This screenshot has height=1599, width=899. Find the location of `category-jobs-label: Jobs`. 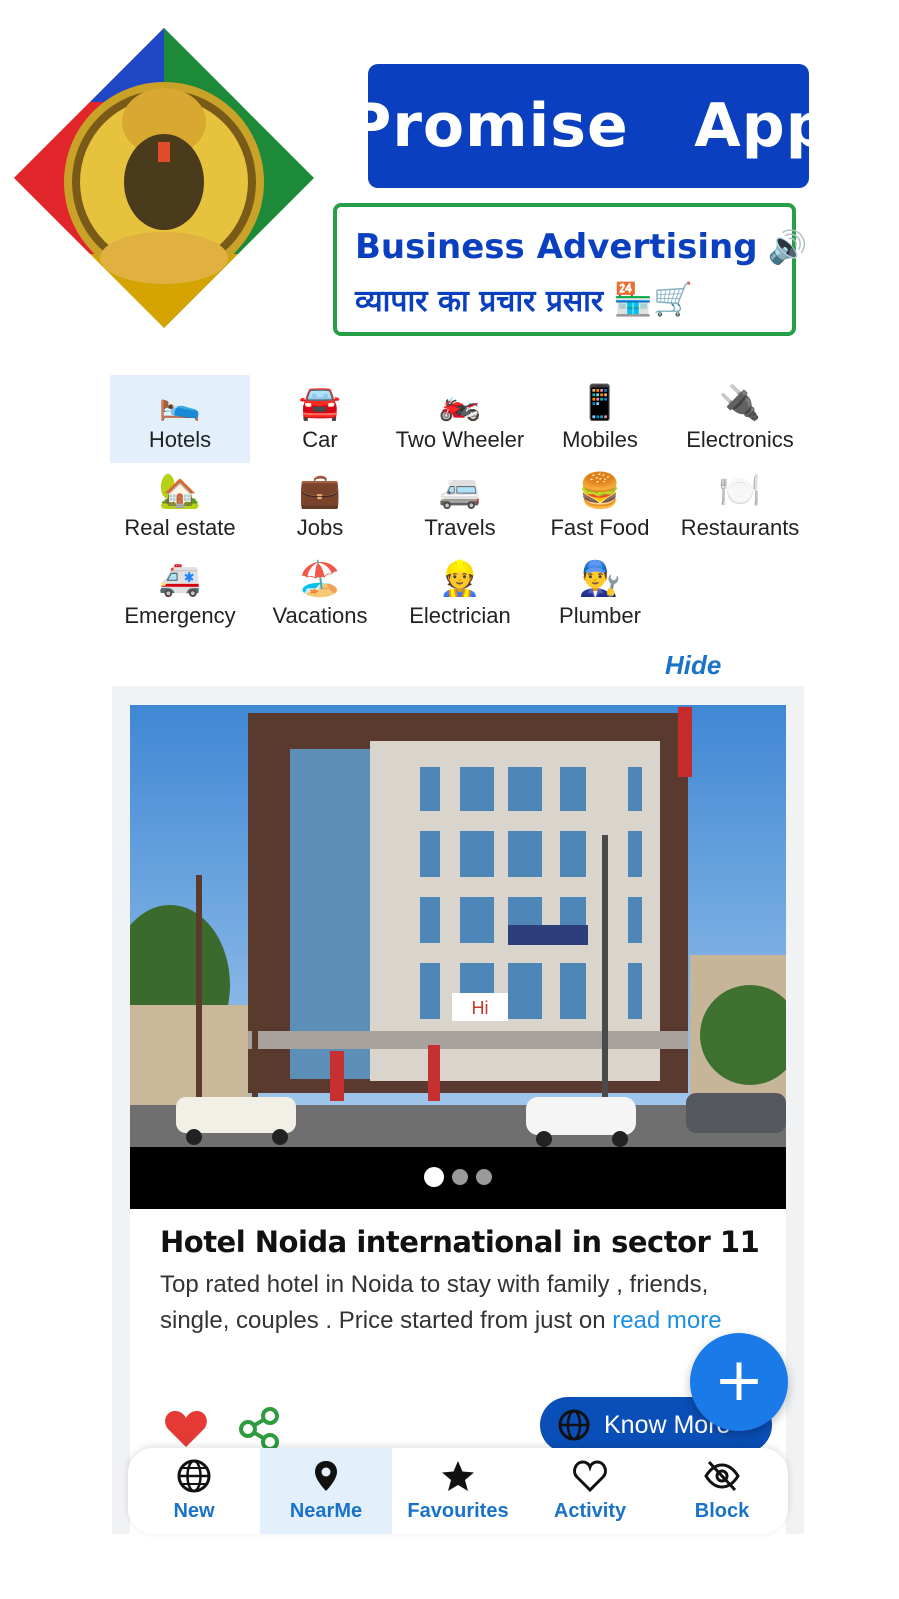

category-jobs-label: Jobs is located at coordinates (320, 527).